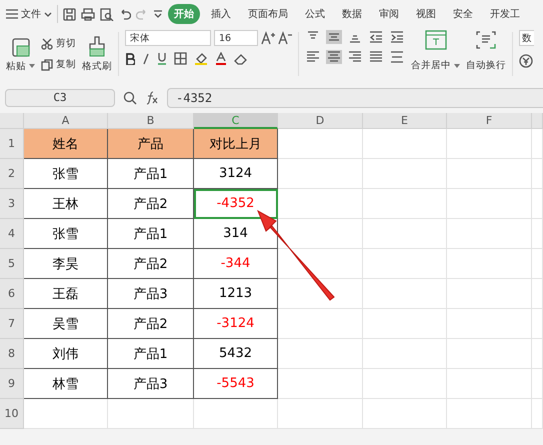 The image size is (543, 445). I want to click on row-header: 7, so click(12, 324).